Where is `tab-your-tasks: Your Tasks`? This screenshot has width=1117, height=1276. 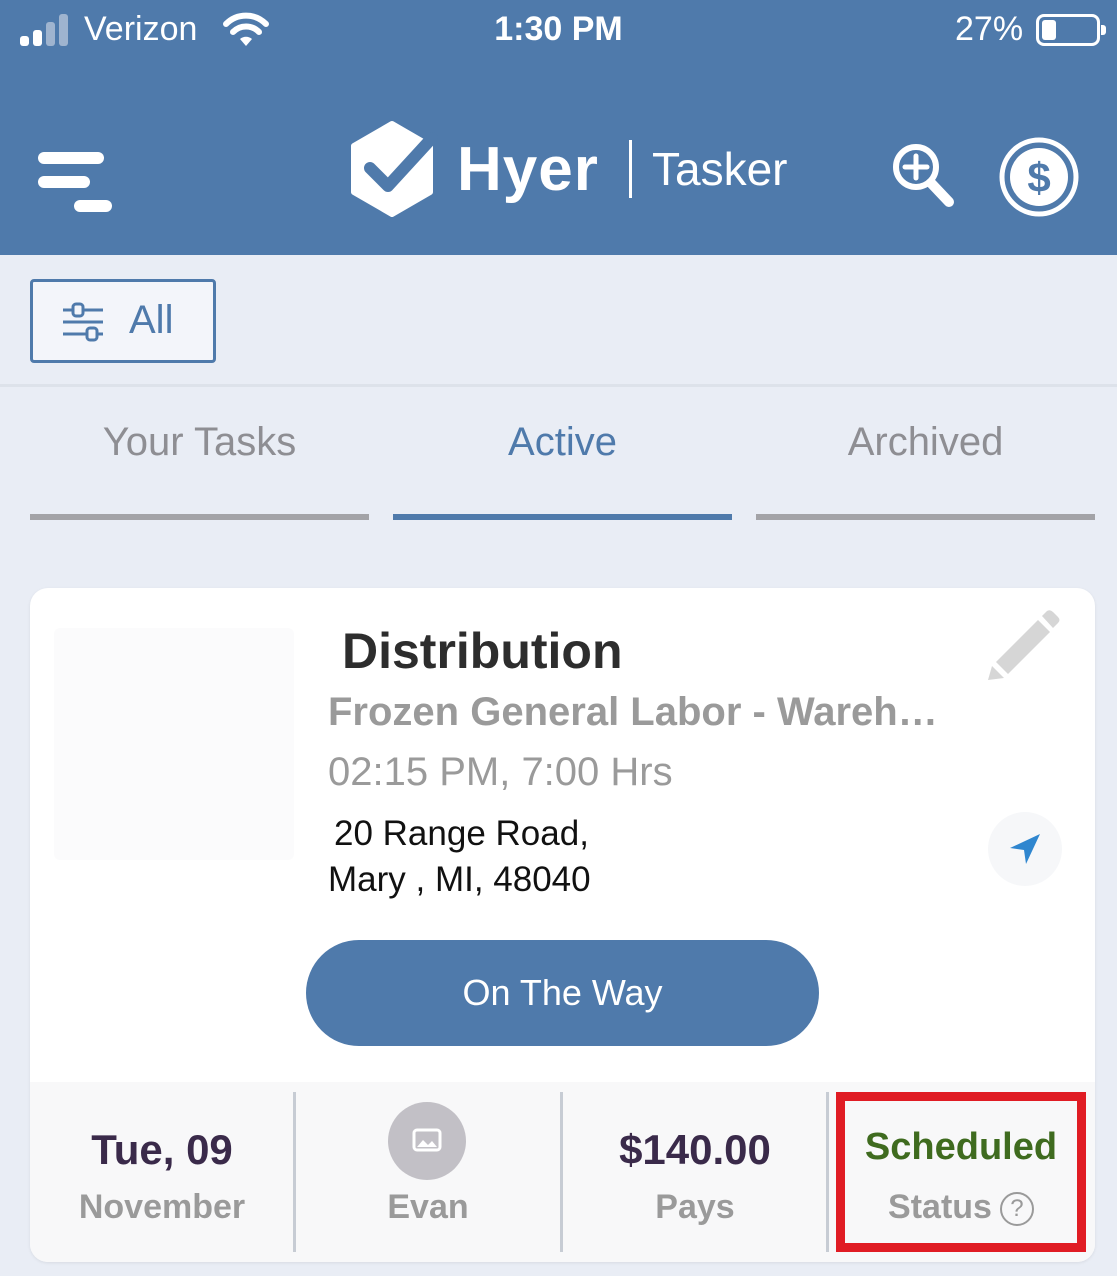
tab-your-tasks: Your Tasks is located at coordinates (199, 470).